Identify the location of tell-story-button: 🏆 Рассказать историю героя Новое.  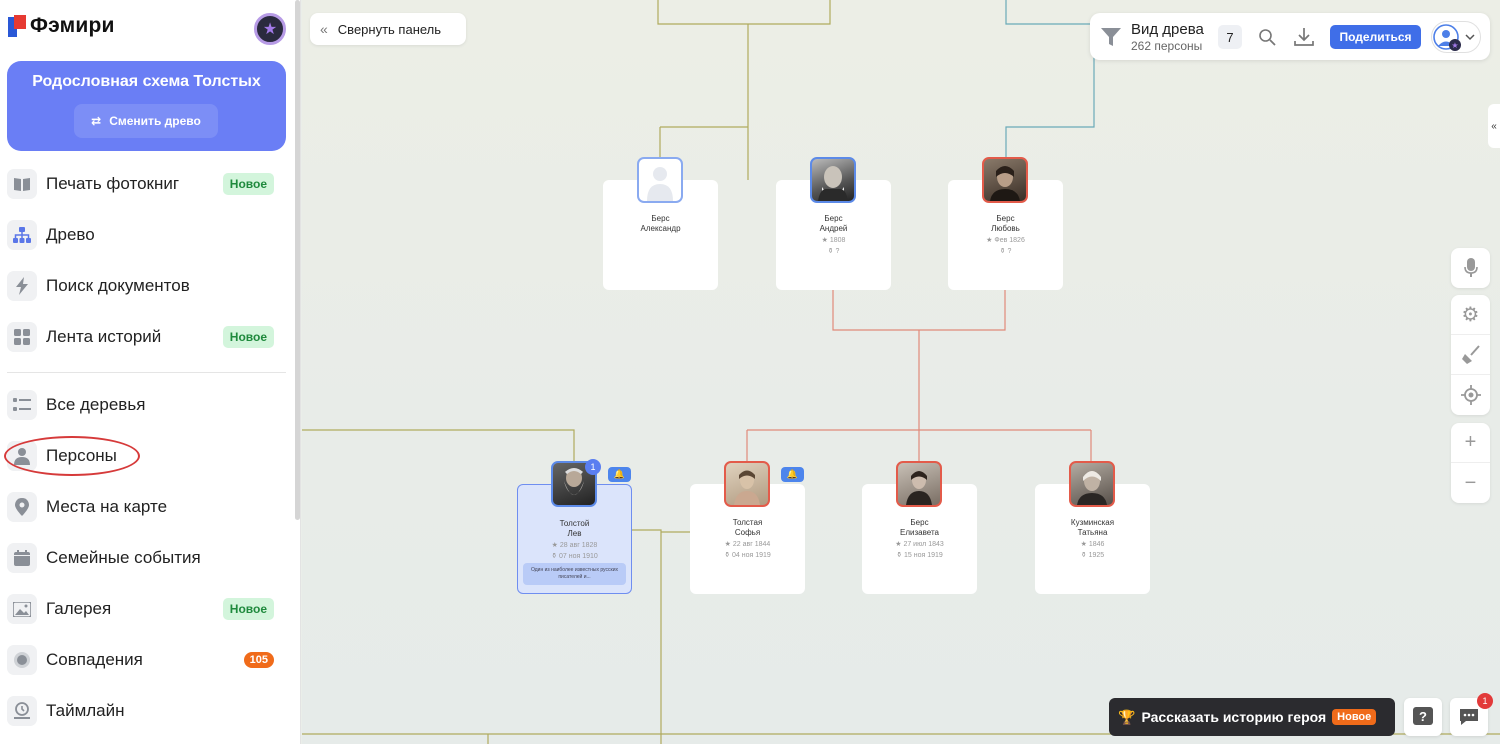
(1252, 717).